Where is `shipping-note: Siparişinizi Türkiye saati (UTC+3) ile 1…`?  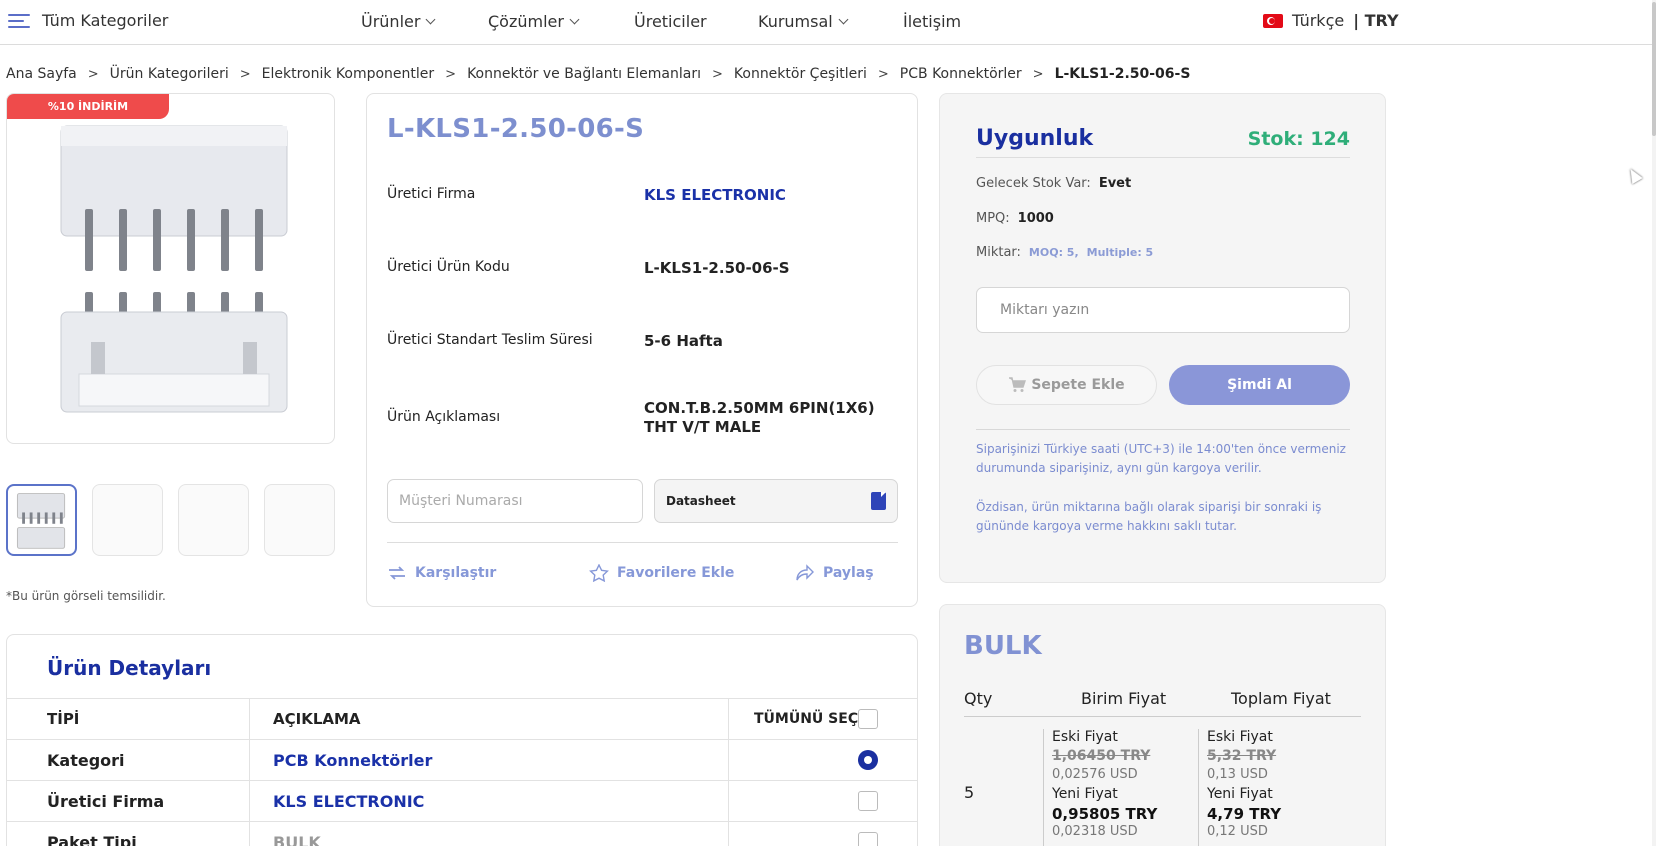
shipping-note: Siparişinizi Türkiye saati (UTC+3) ile 1… is located at coordinates (1161, 458).